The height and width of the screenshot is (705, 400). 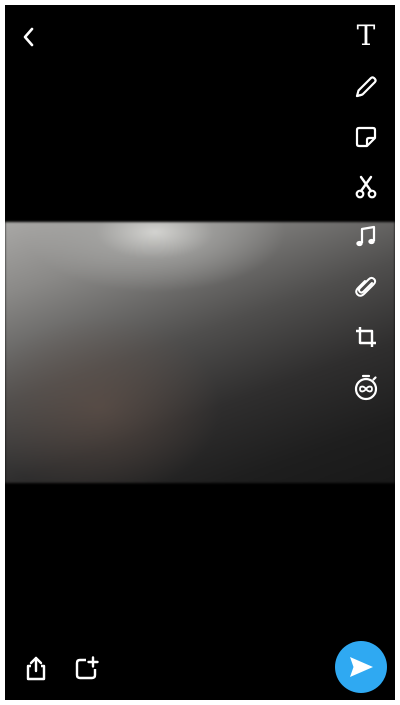 I want to click on share-icon, so click(x=36, y=668).